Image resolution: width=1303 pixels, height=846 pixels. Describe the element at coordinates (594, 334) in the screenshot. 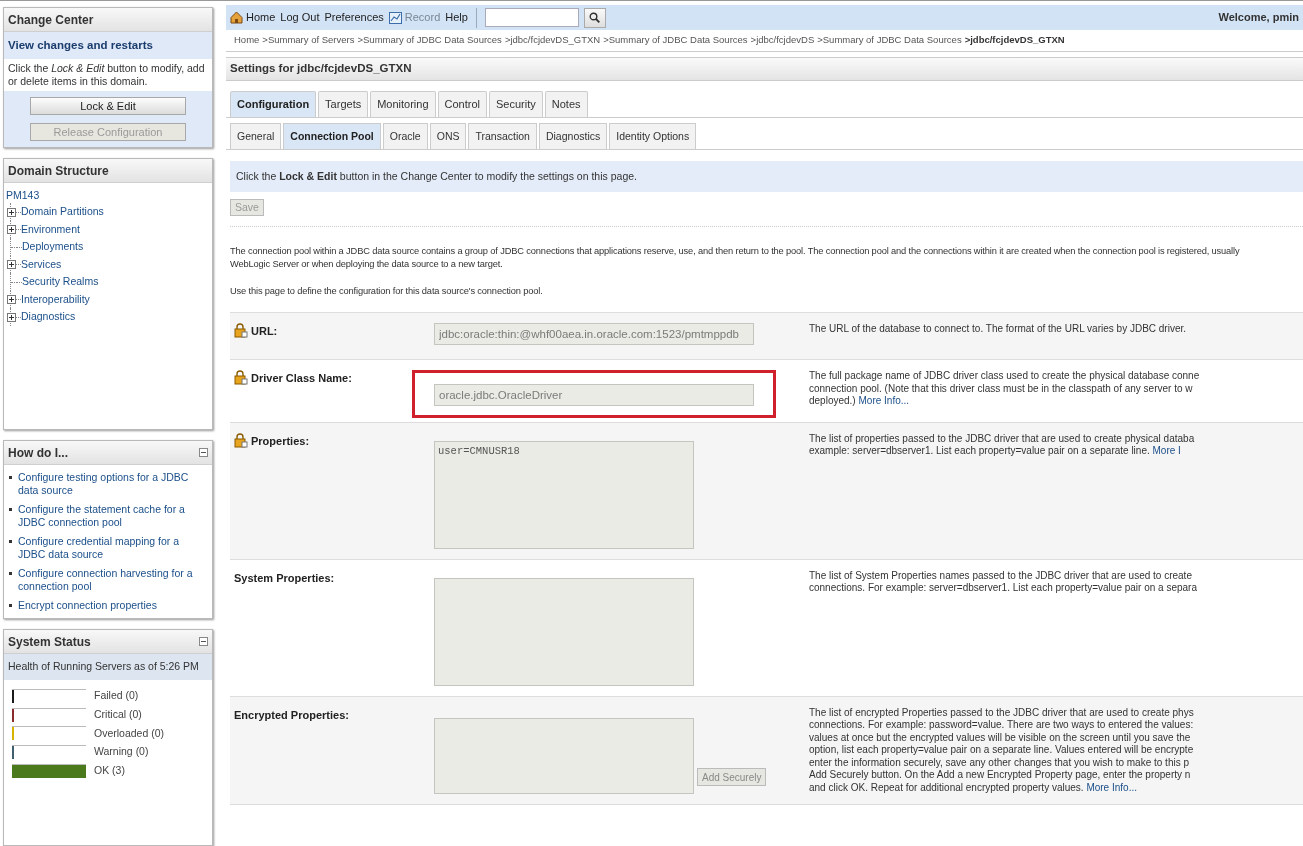

I see `text-field: jdbc:oracle:thin:@whf00aea.in.oracle.com:1523/pmtmppdb` at that location.